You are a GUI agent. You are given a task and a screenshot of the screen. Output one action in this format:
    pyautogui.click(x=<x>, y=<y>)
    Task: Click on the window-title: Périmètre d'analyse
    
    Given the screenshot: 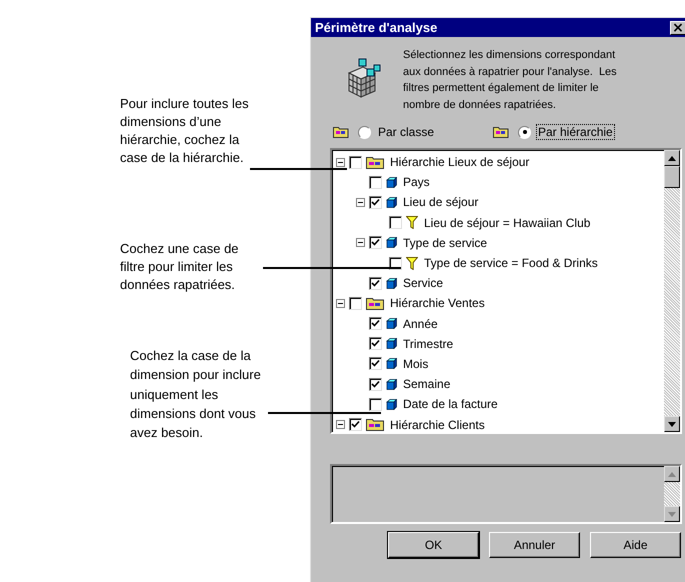 What is the action you would take?
    pyautogui.click(x=376, y=27)
    